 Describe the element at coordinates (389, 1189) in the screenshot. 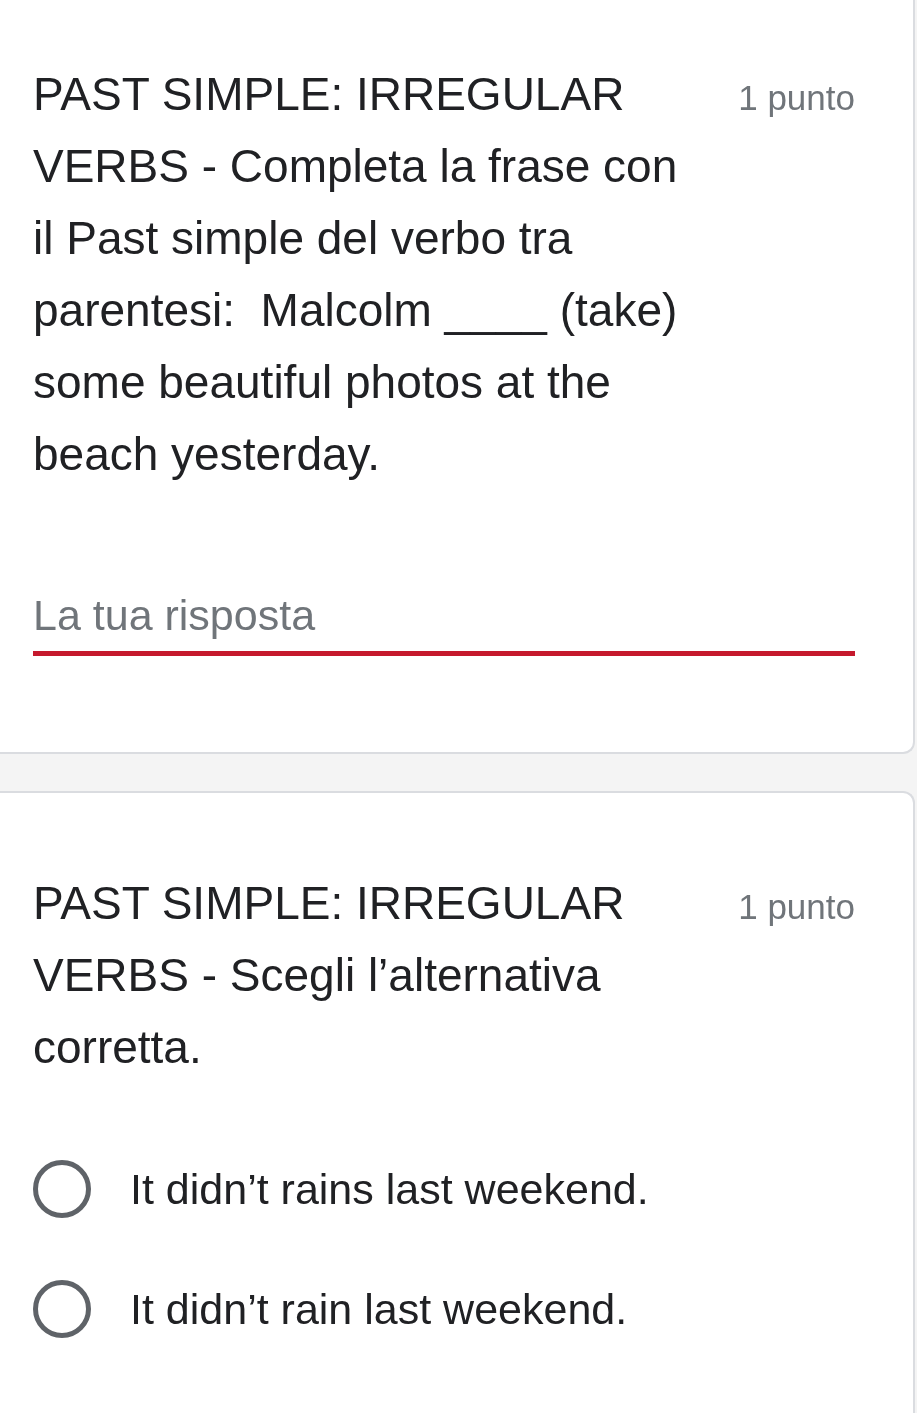

I see `option-label: It didn’t rains last weekend.` at that location.